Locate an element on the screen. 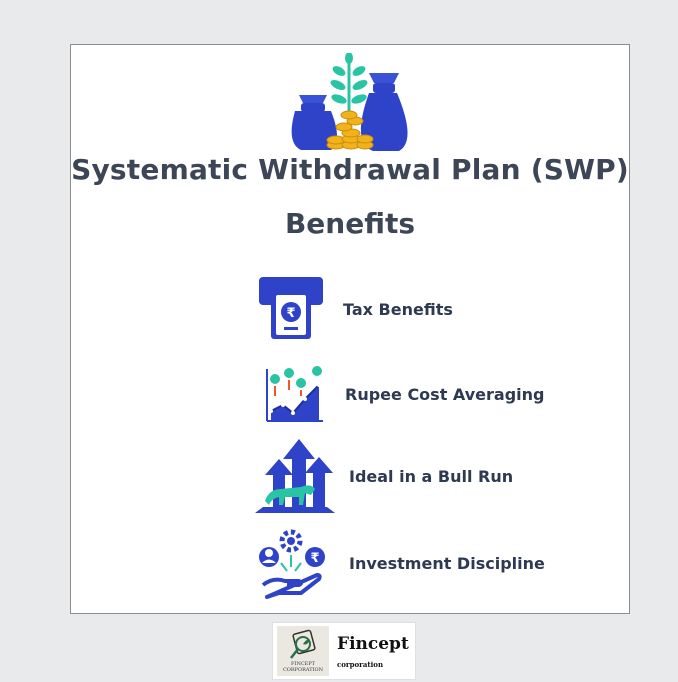 This screenshot has width=678, height=682. atm-rupee-icon: ₹ is located at coordinates (291, 308).